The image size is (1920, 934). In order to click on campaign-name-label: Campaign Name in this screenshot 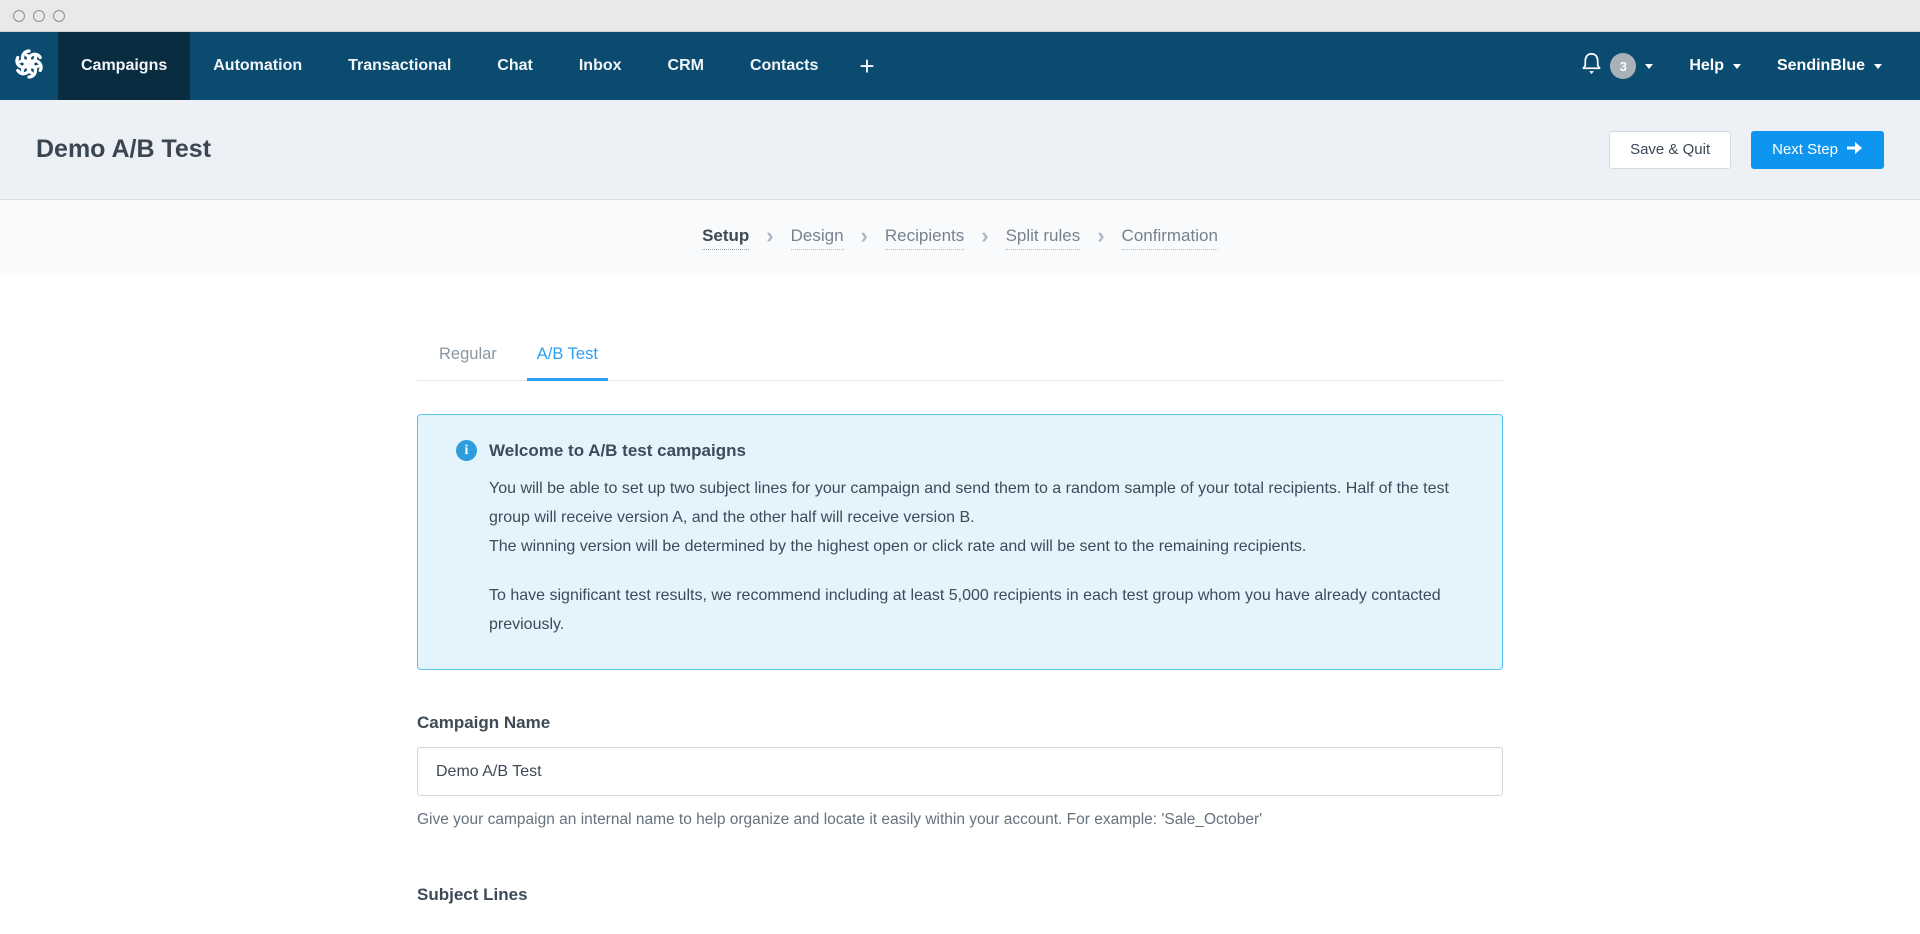, I will do `click(484, 722)`.